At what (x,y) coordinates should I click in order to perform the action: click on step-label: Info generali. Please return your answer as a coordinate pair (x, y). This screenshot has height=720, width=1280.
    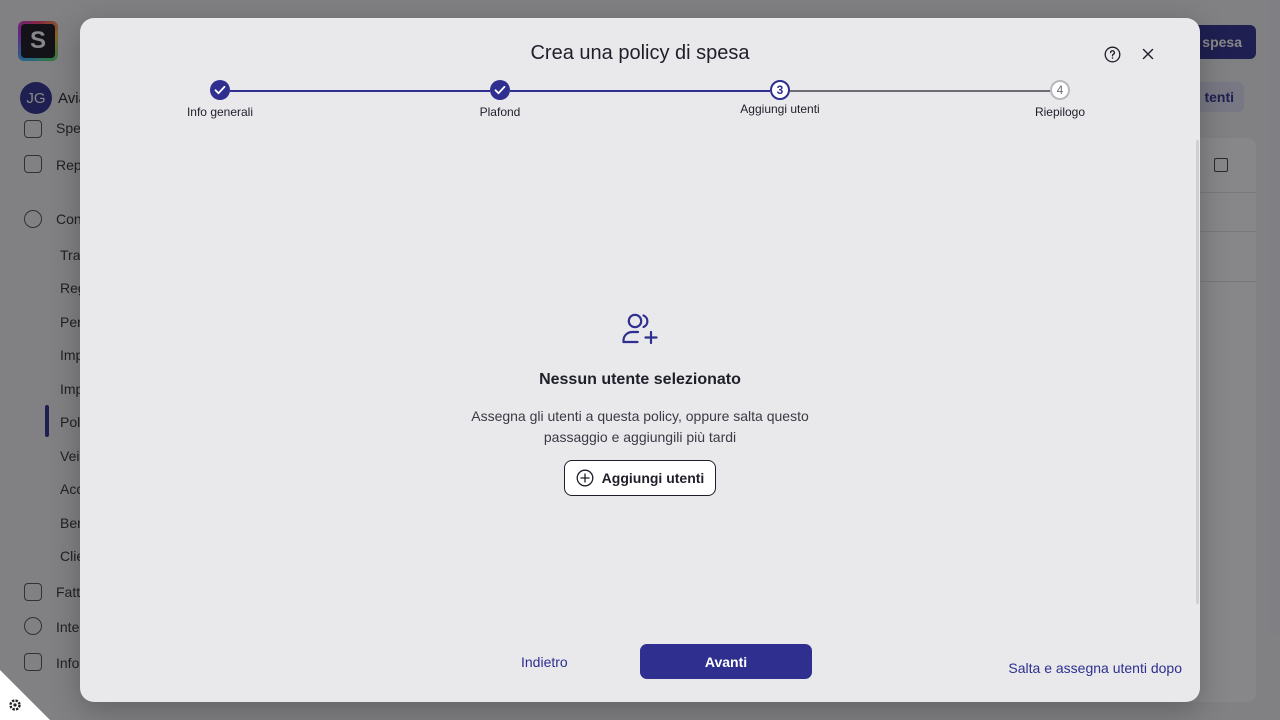
    Looking at the image, I should click on (220, 112).